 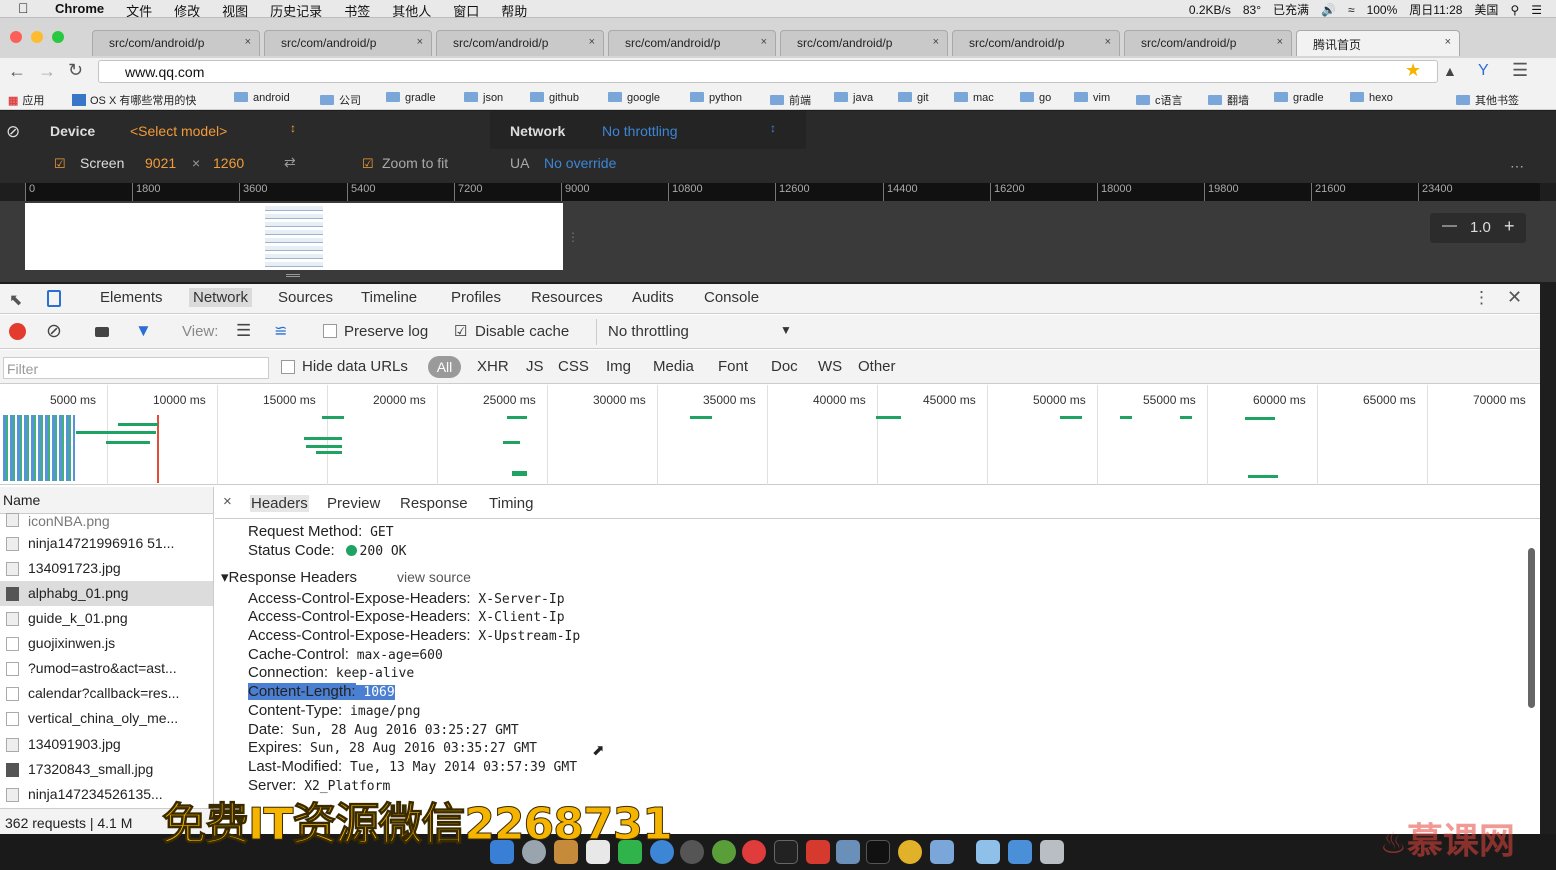 I want to click on preview-icon, so click(x=848, y=852).